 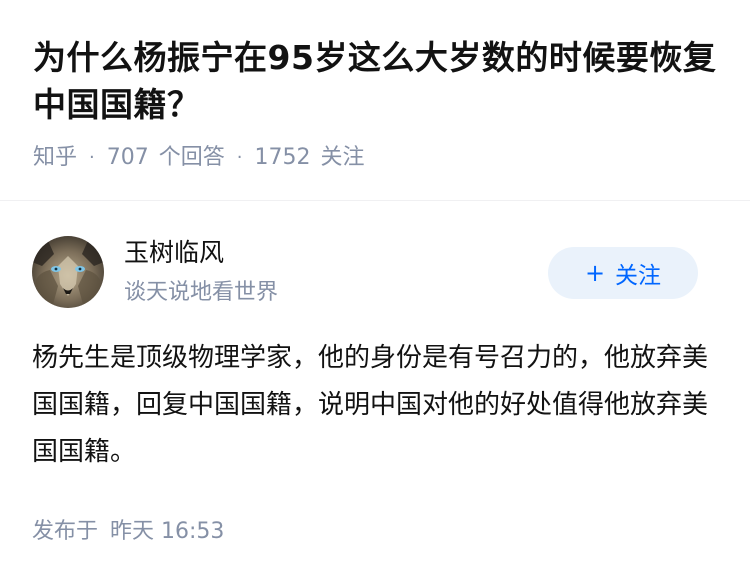 What do you see at coordinates (167, 531) in the screenshot?
I see `publish-timestamp: 昨天 16:53` at bounding box center [167, 531].